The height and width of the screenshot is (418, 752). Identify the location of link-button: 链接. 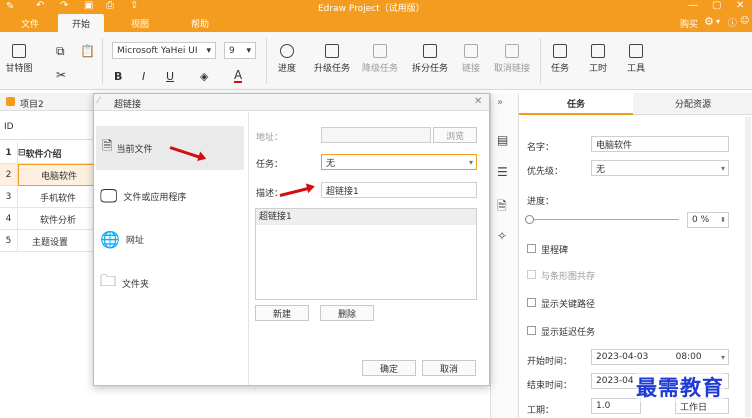
(471, 59).